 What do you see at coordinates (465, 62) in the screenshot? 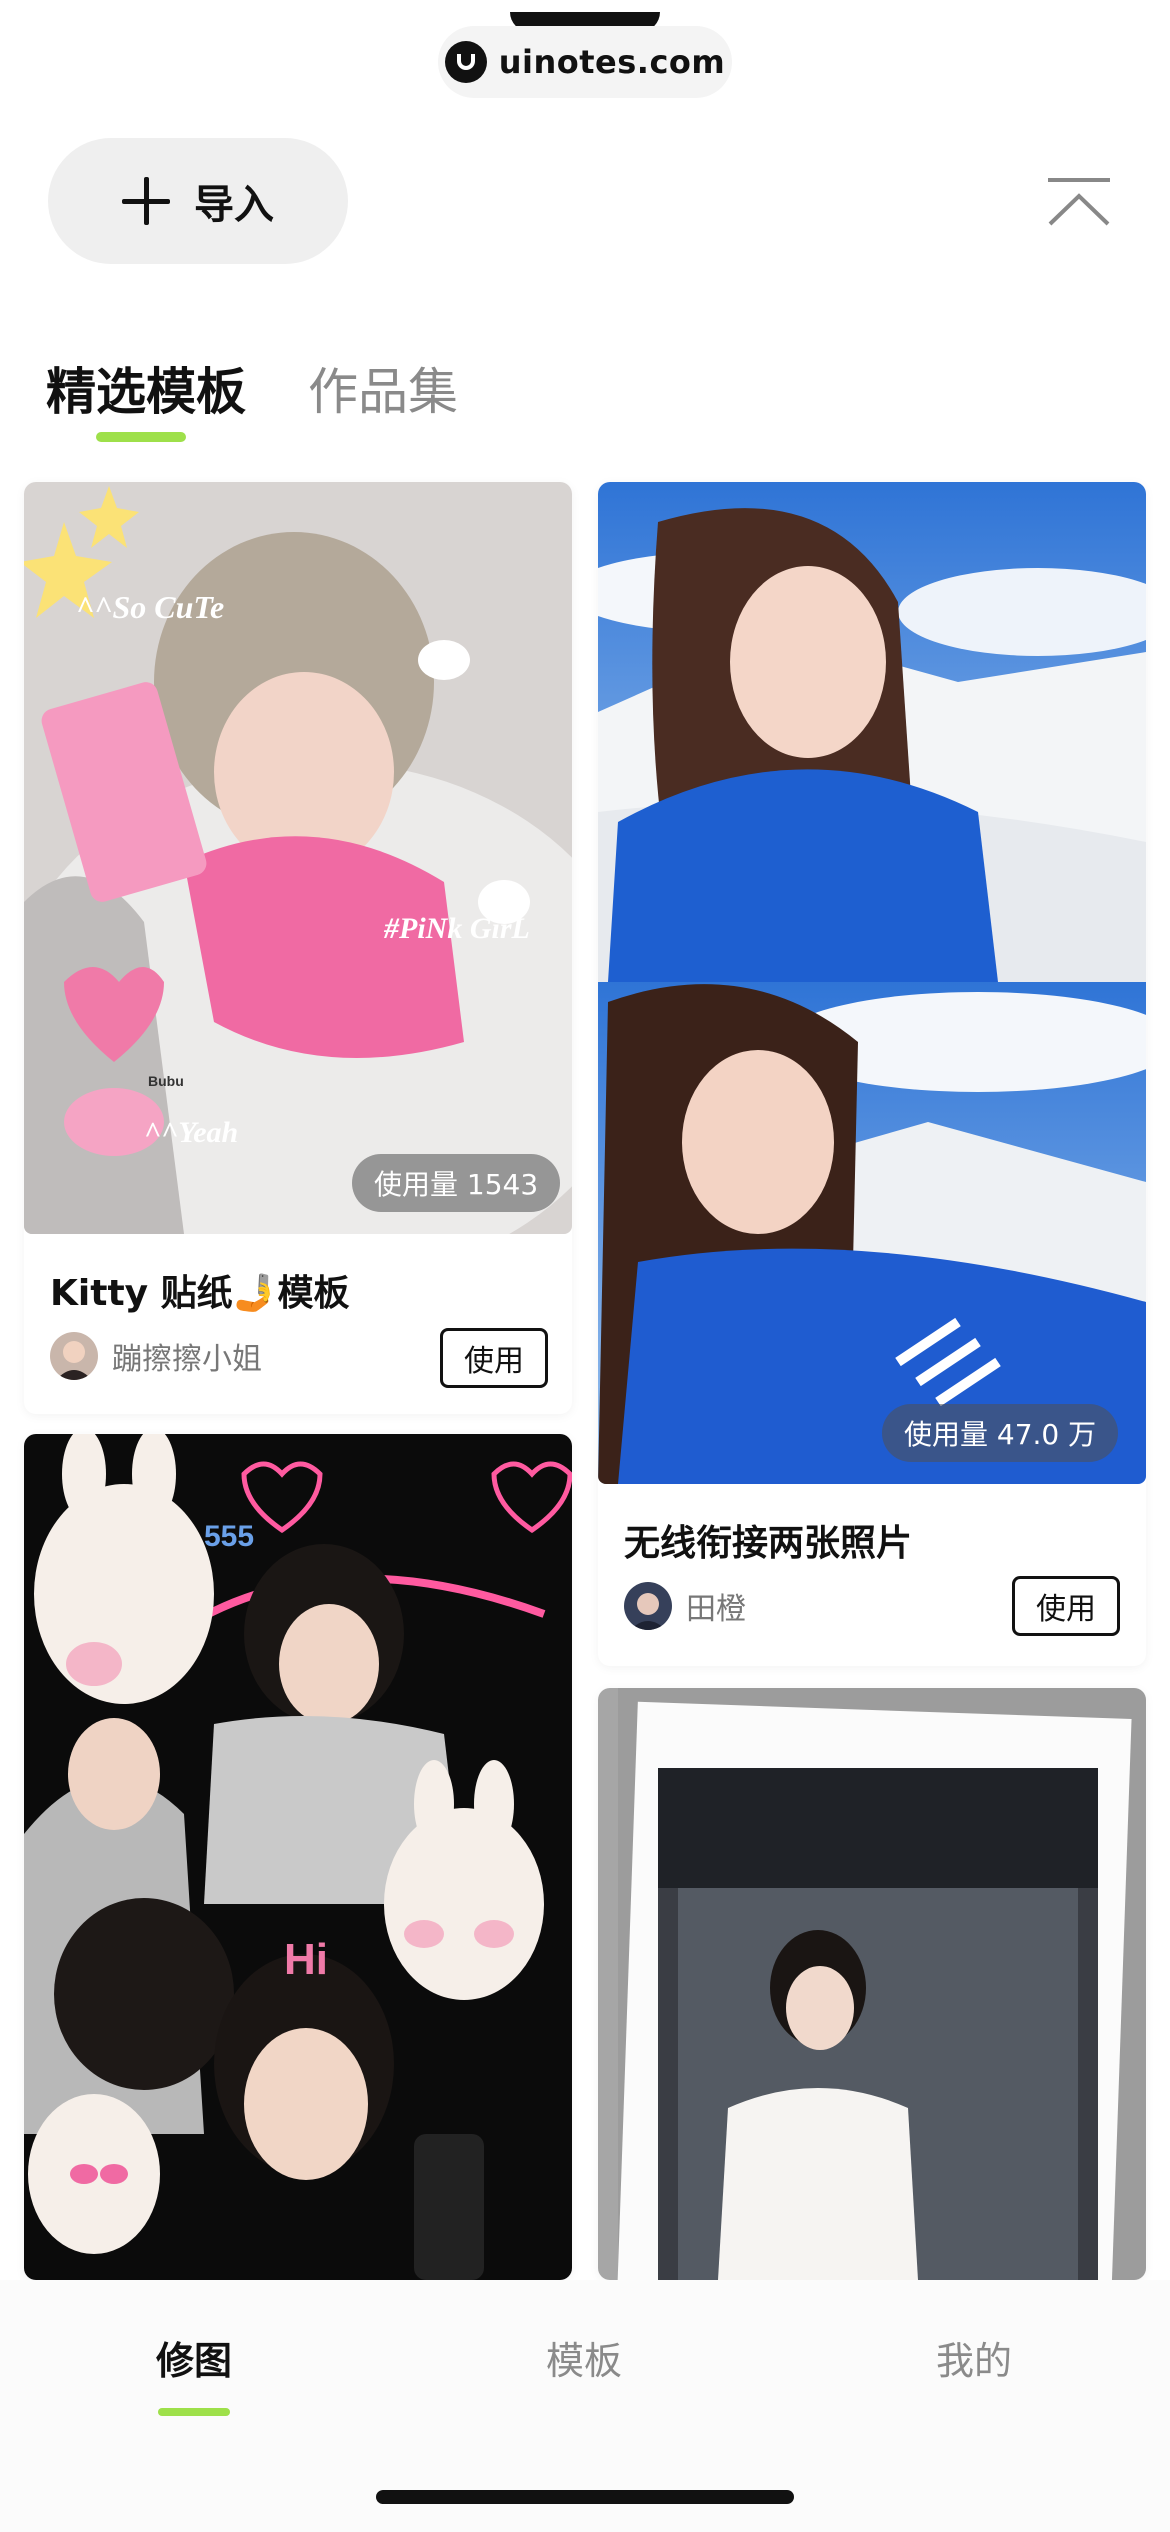
I see `uinotes-logo-icon` at bounding box center [465, 62].